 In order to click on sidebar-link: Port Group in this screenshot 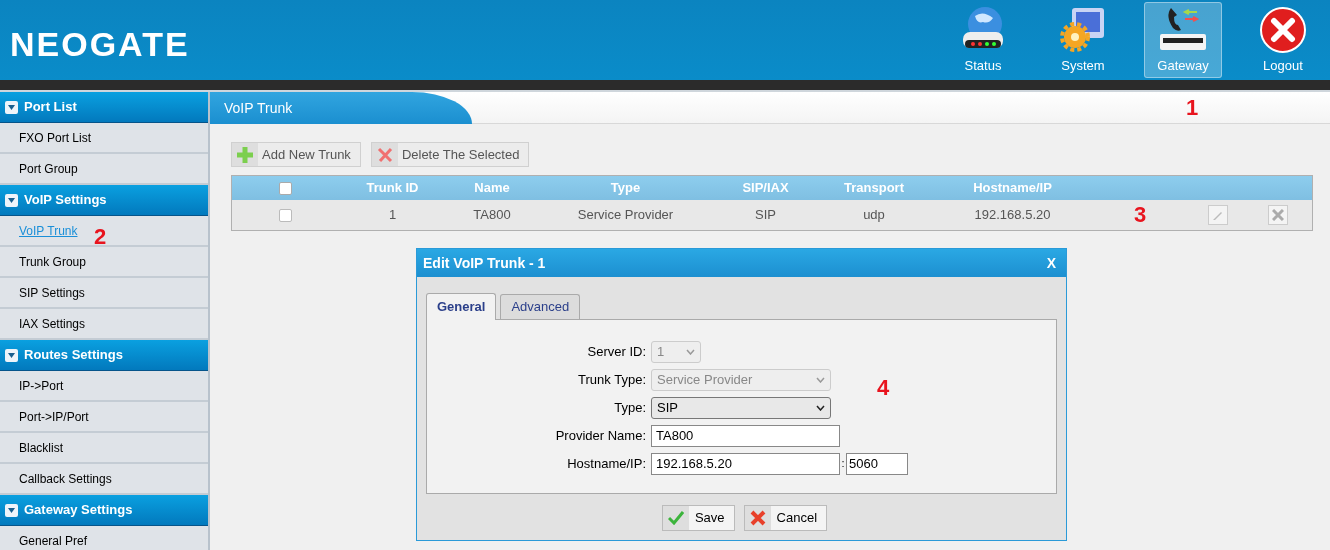, I will do `click(48, 169)`.